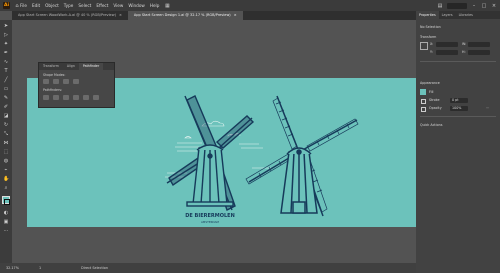 Image resolution: width=500 pixels, height=273 pixels. I want to click on selection-status: No Selection, so click(430, 27).